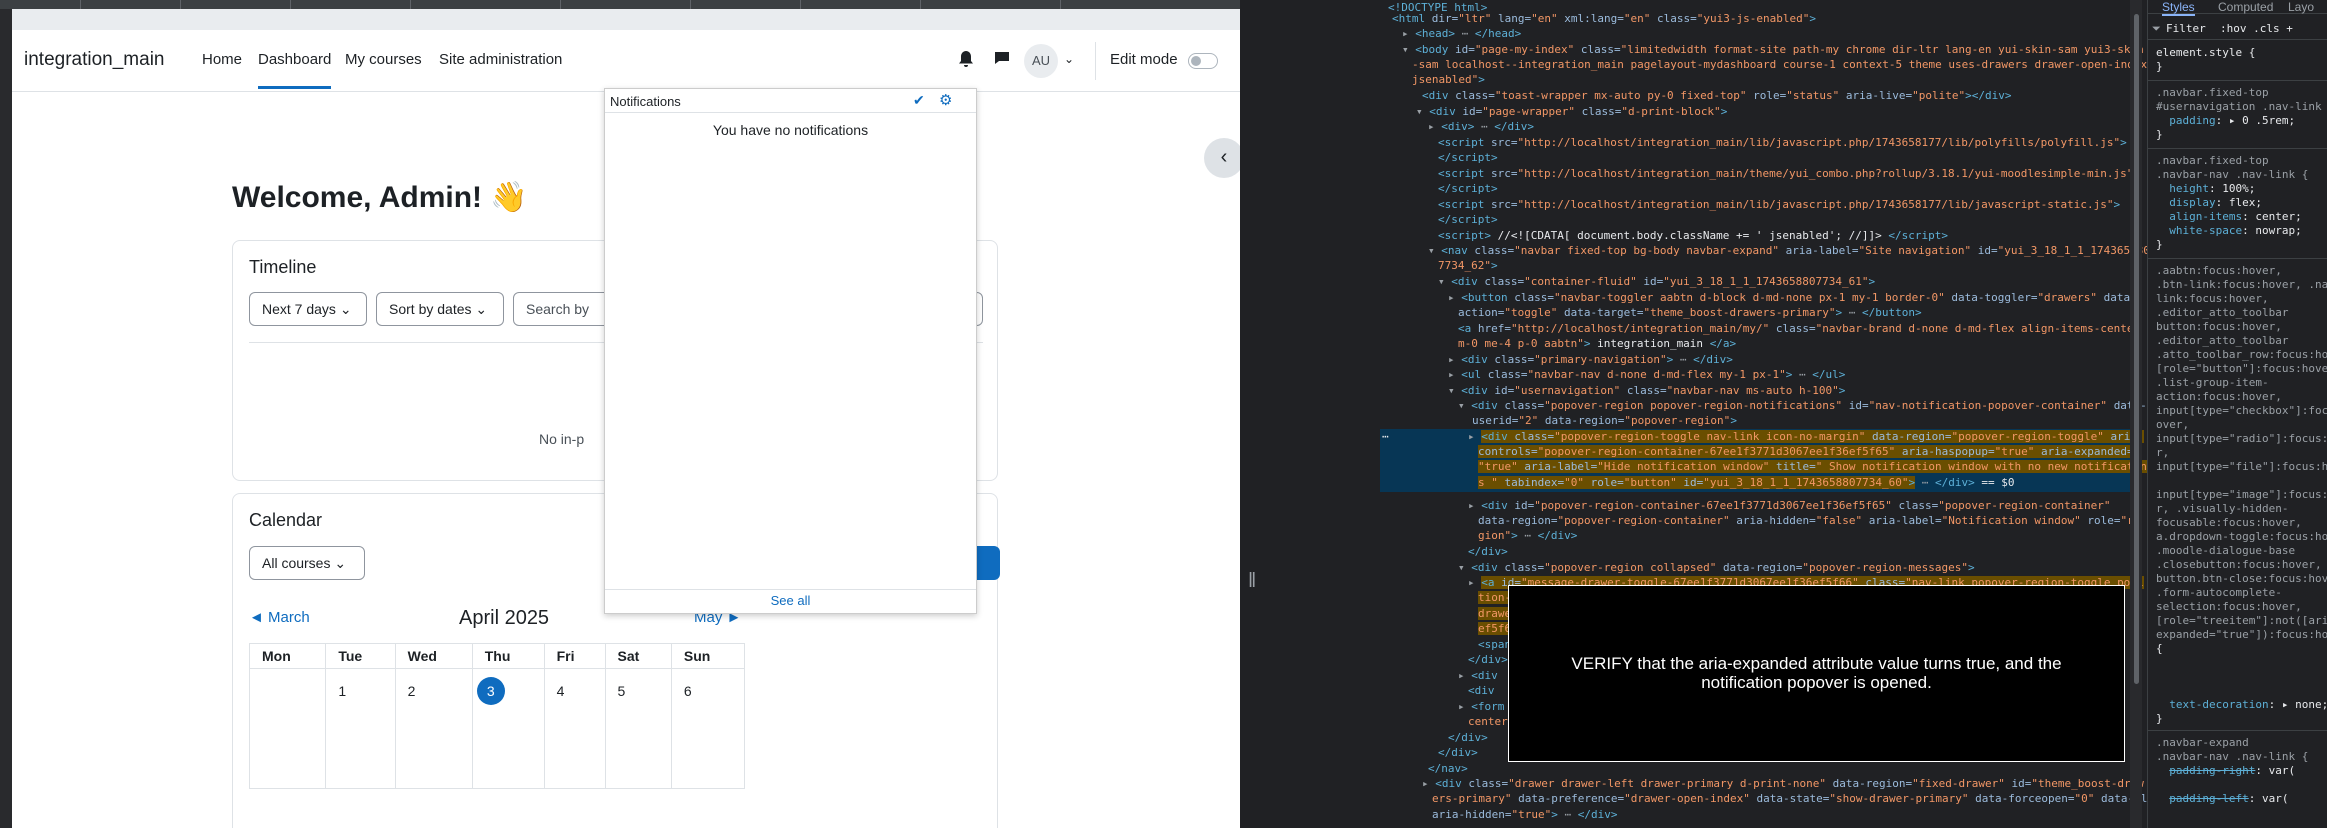 This screenshot has width=2327, height=828. I want to click on nav-site-administration: Site administration, so click(500, 59).